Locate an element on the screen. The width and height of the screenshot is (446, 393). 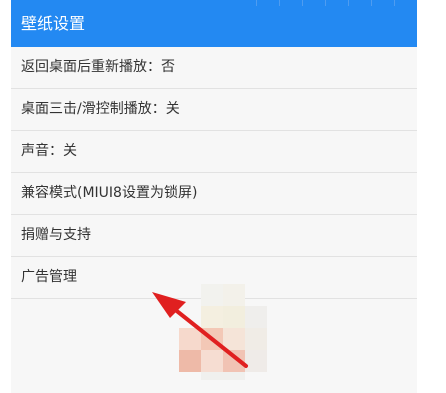
setting-sound: 声音：关 is located at coordinates (214, 152).